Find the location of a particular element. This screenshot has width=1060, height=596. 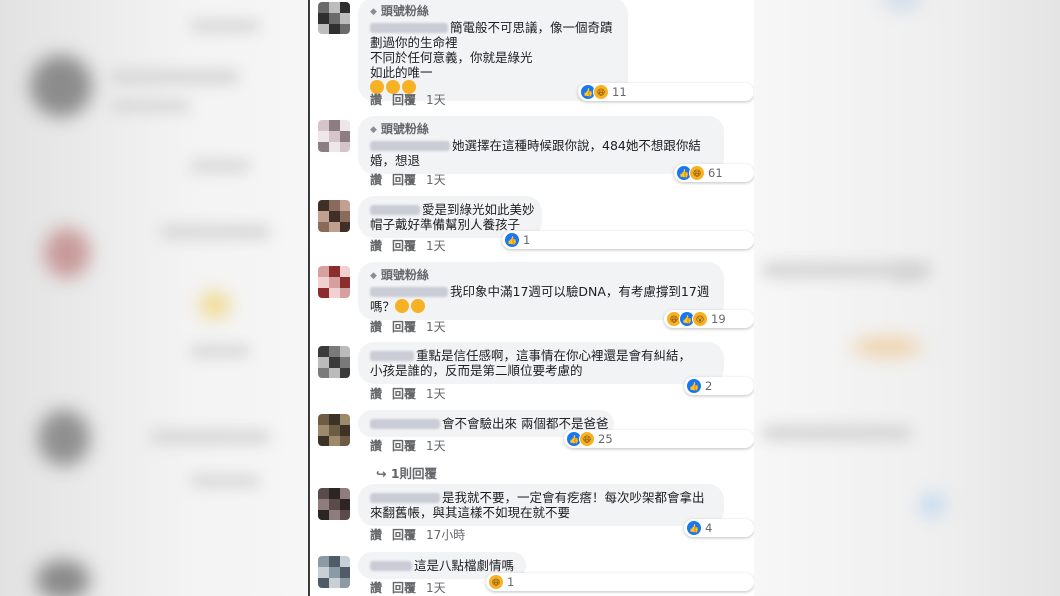

reaction-summary: 👍 😆 11 is located at coordinates (666, 92).